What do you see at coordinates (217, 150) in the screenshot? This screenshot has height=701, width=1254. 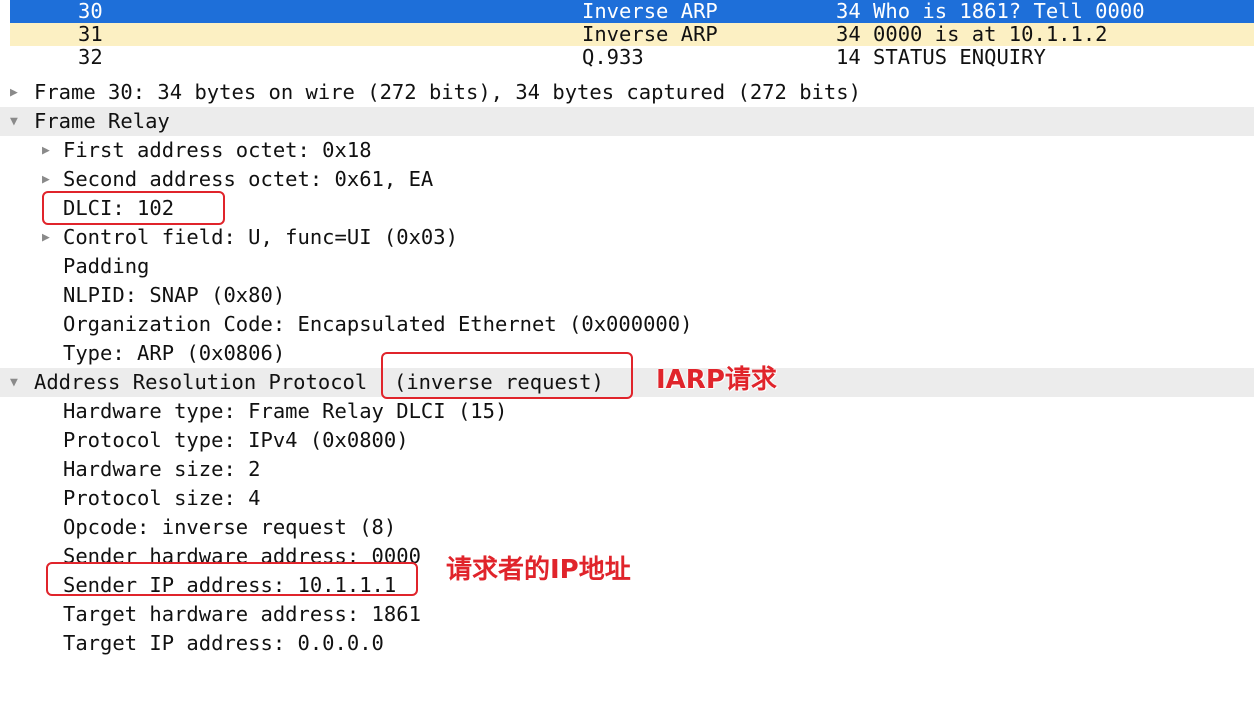 I see `tree-item-label: First address octet: 0x18` at bounding box center [217, 150].